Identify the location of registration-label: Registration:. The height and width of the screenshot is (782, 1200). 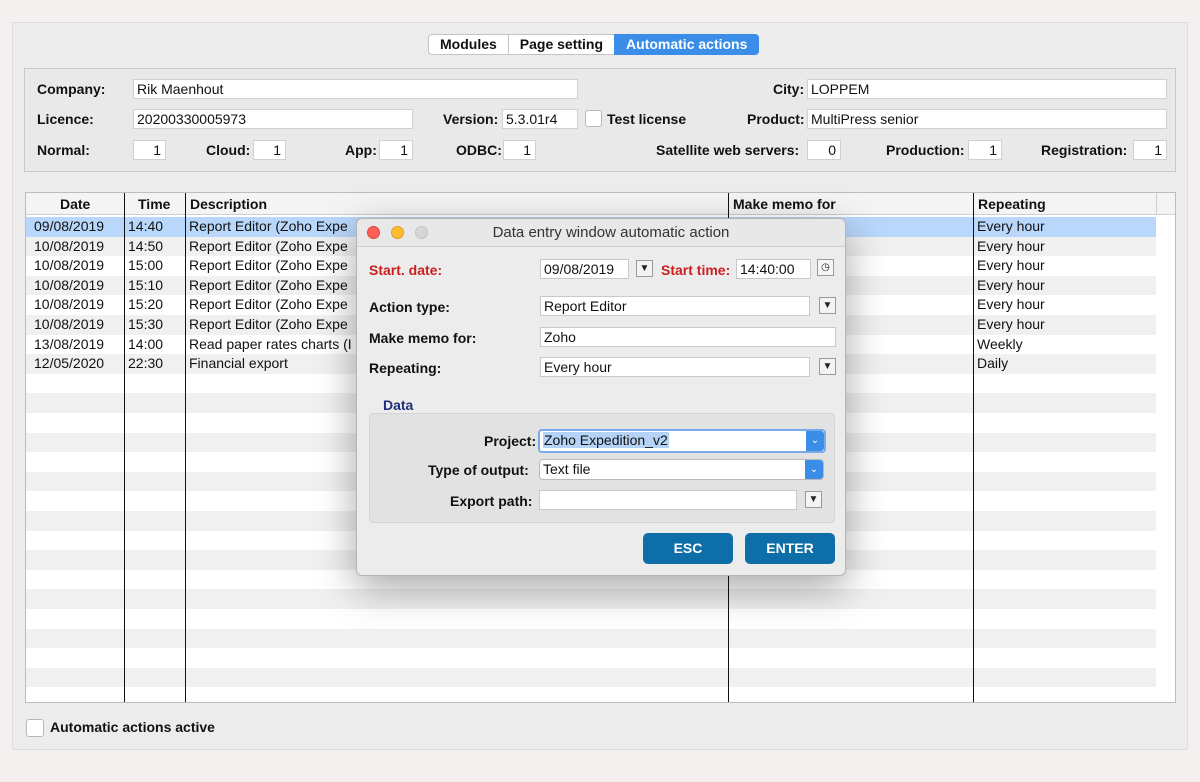
(1084, 150).